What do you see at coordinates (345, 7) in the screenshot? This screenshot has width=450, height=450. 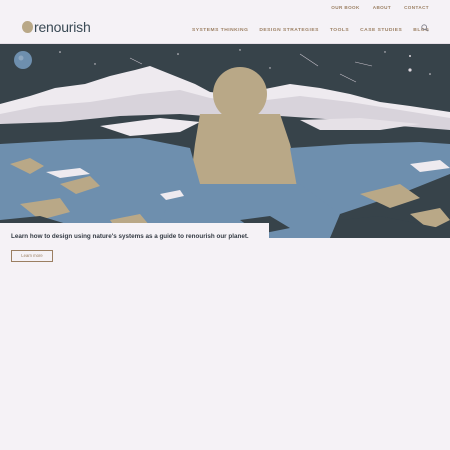 I see `nav-our-book: OUR BOOK` at bounding box center [345, 7].